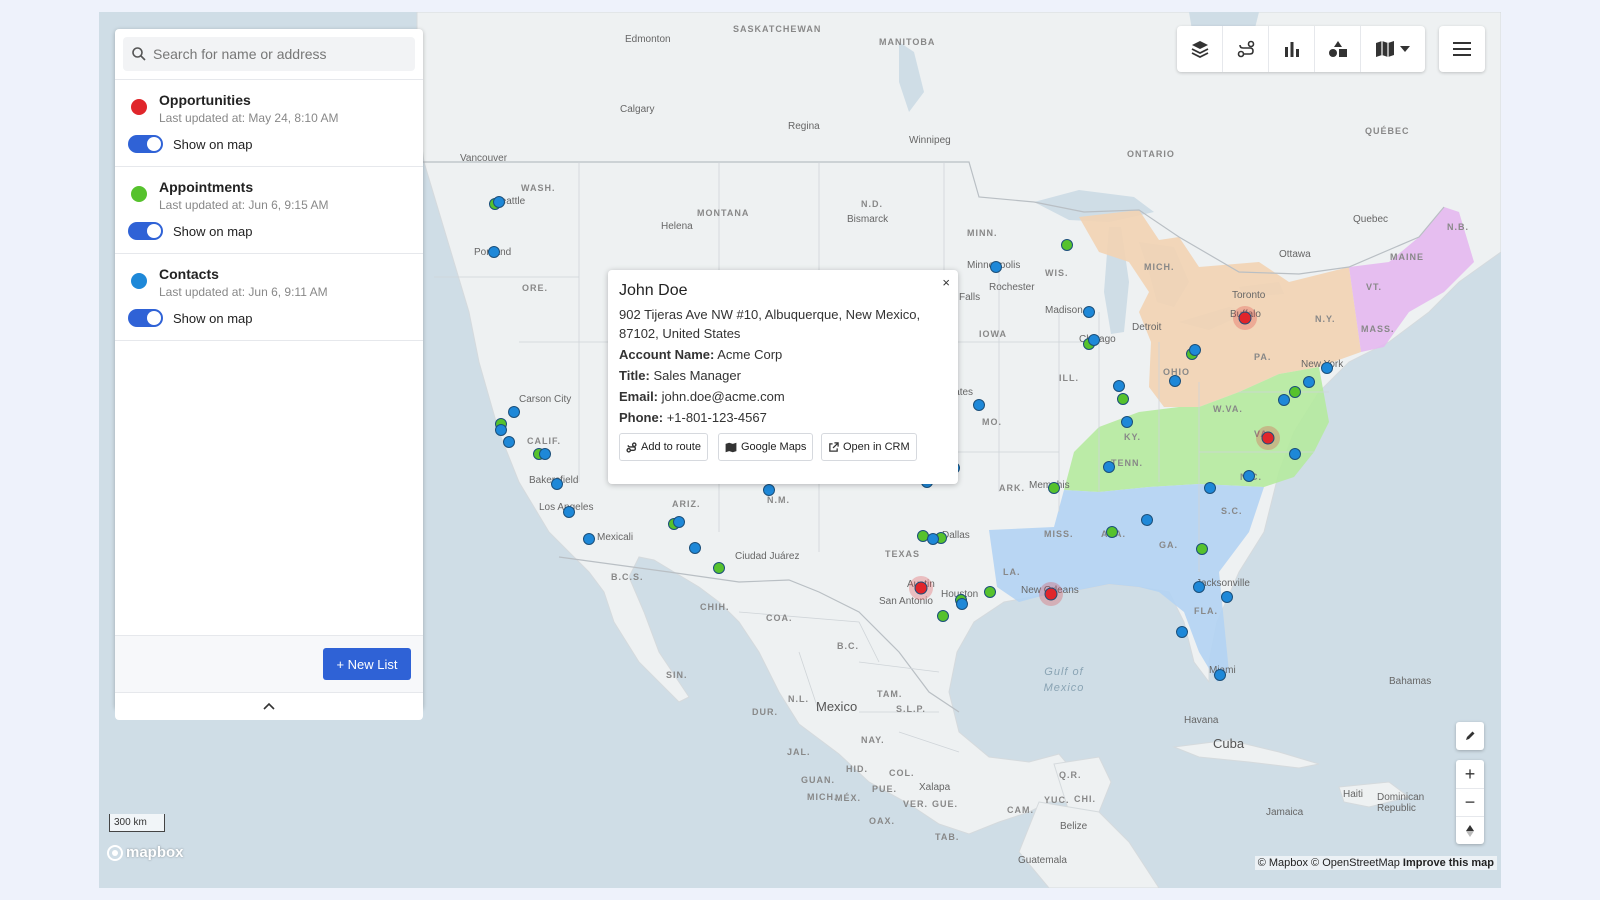 The height and width of the screenshot is (900, 1600). What do you see at coordinates (139, 107) in the screenshot?
I see `opportunities-color-dot` at bounding box center [139, 107].